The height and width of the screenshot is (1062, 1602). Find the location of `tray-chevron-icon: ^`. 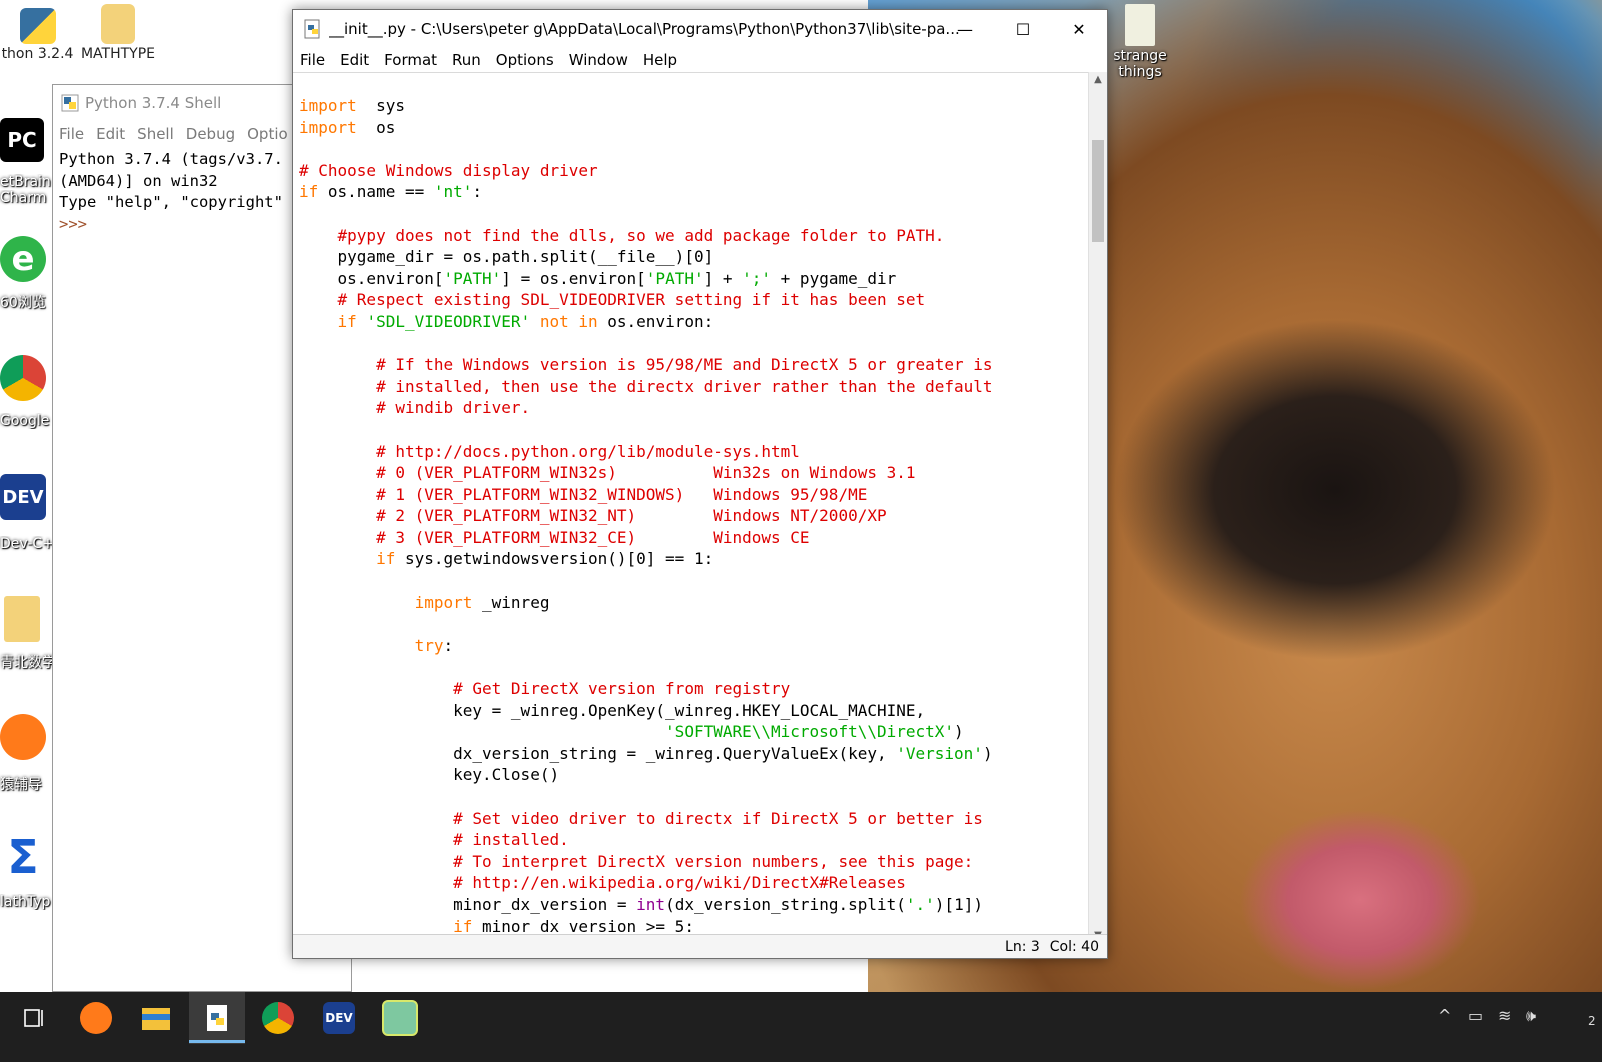

tray-chevron-icon: ^ is located at coordinates (1444, 1015).